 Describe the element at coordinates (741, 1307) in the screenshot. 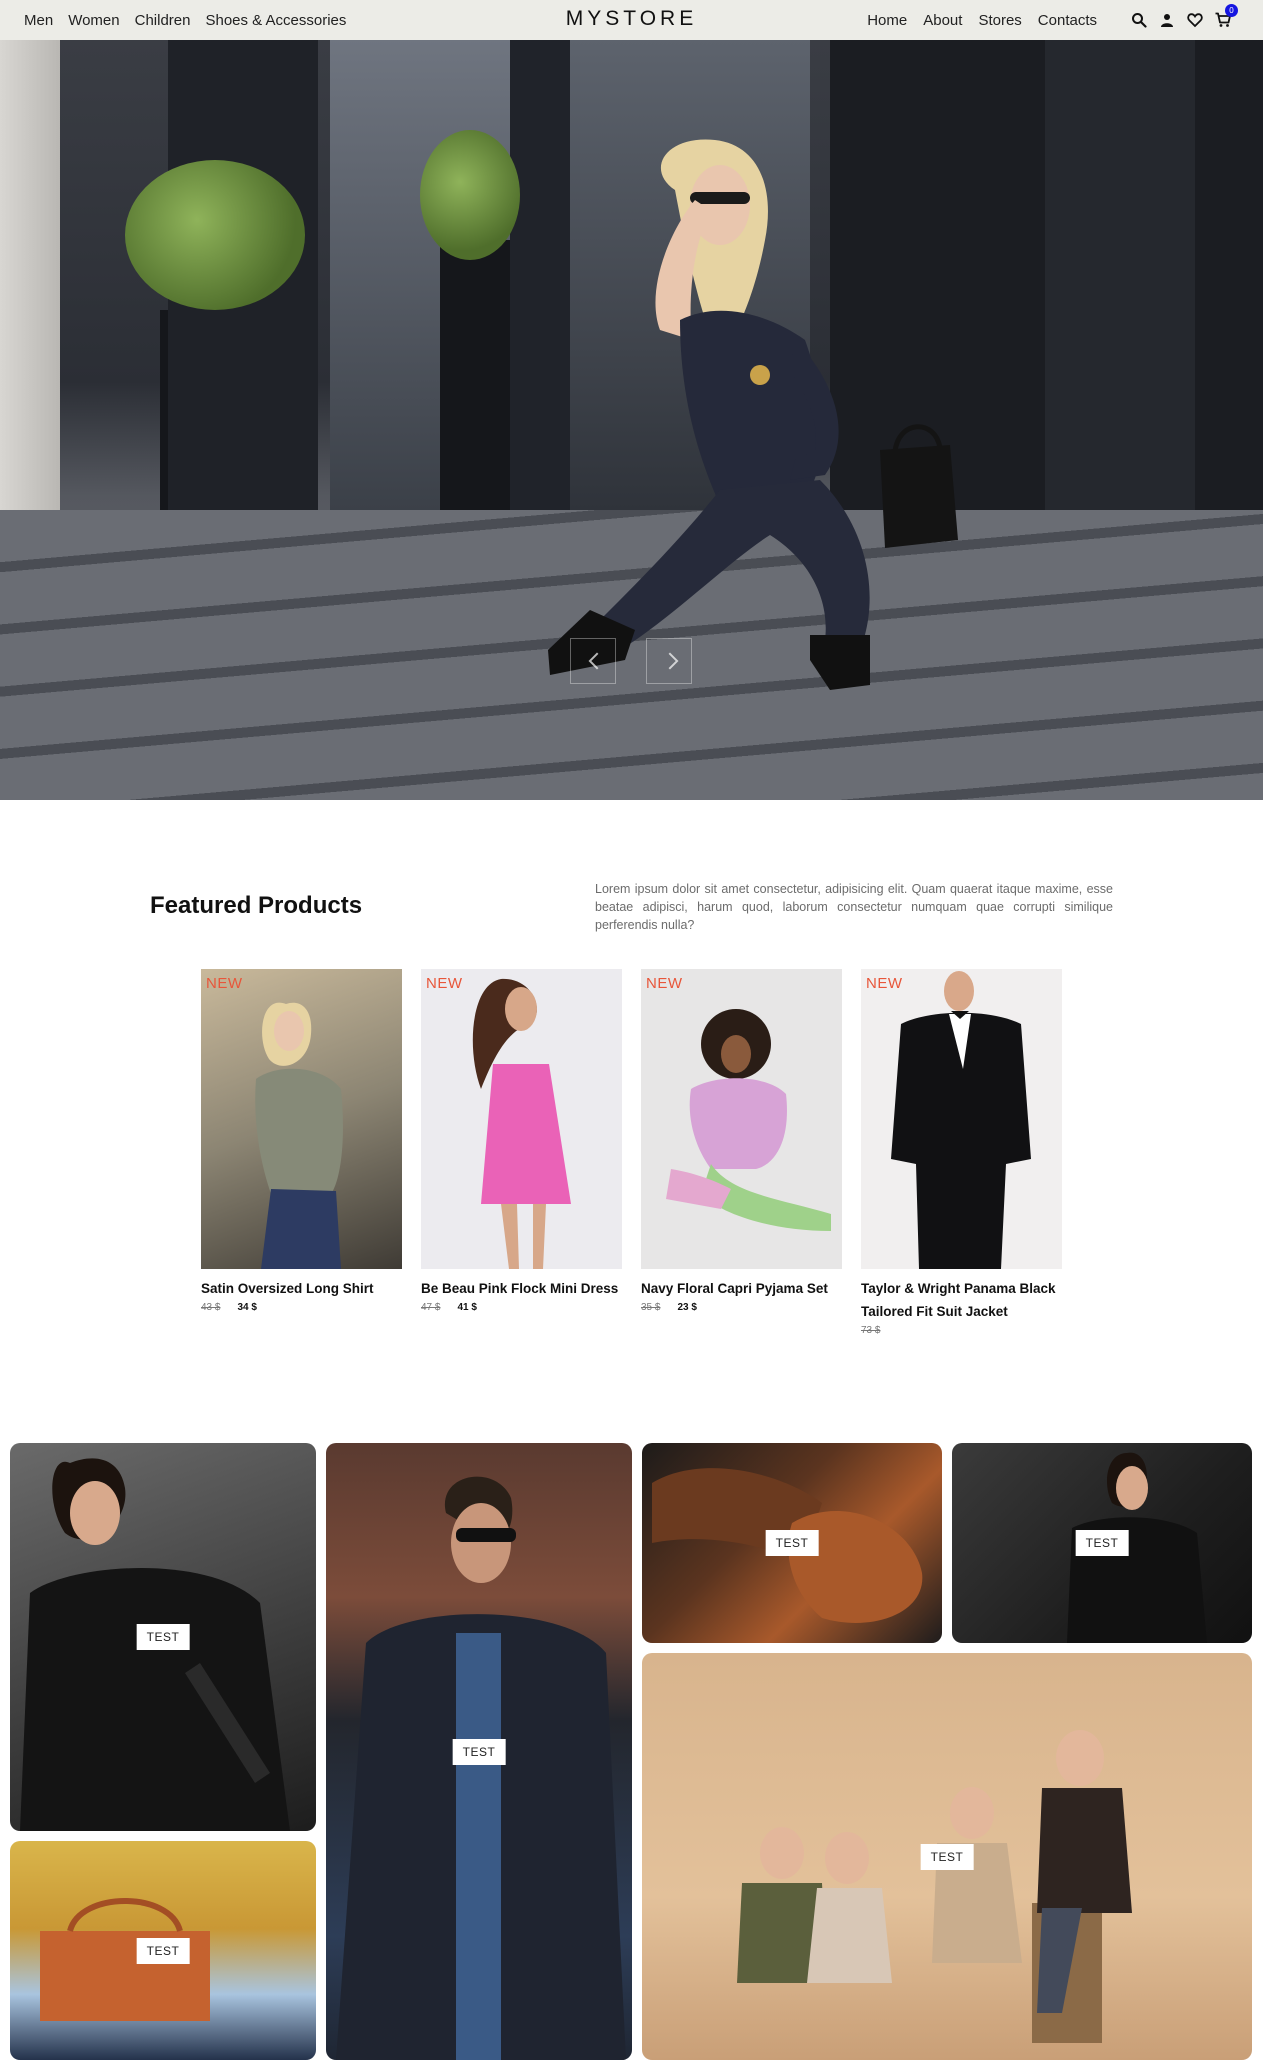

I see `price-row: 35 $ 23 $` at that location.